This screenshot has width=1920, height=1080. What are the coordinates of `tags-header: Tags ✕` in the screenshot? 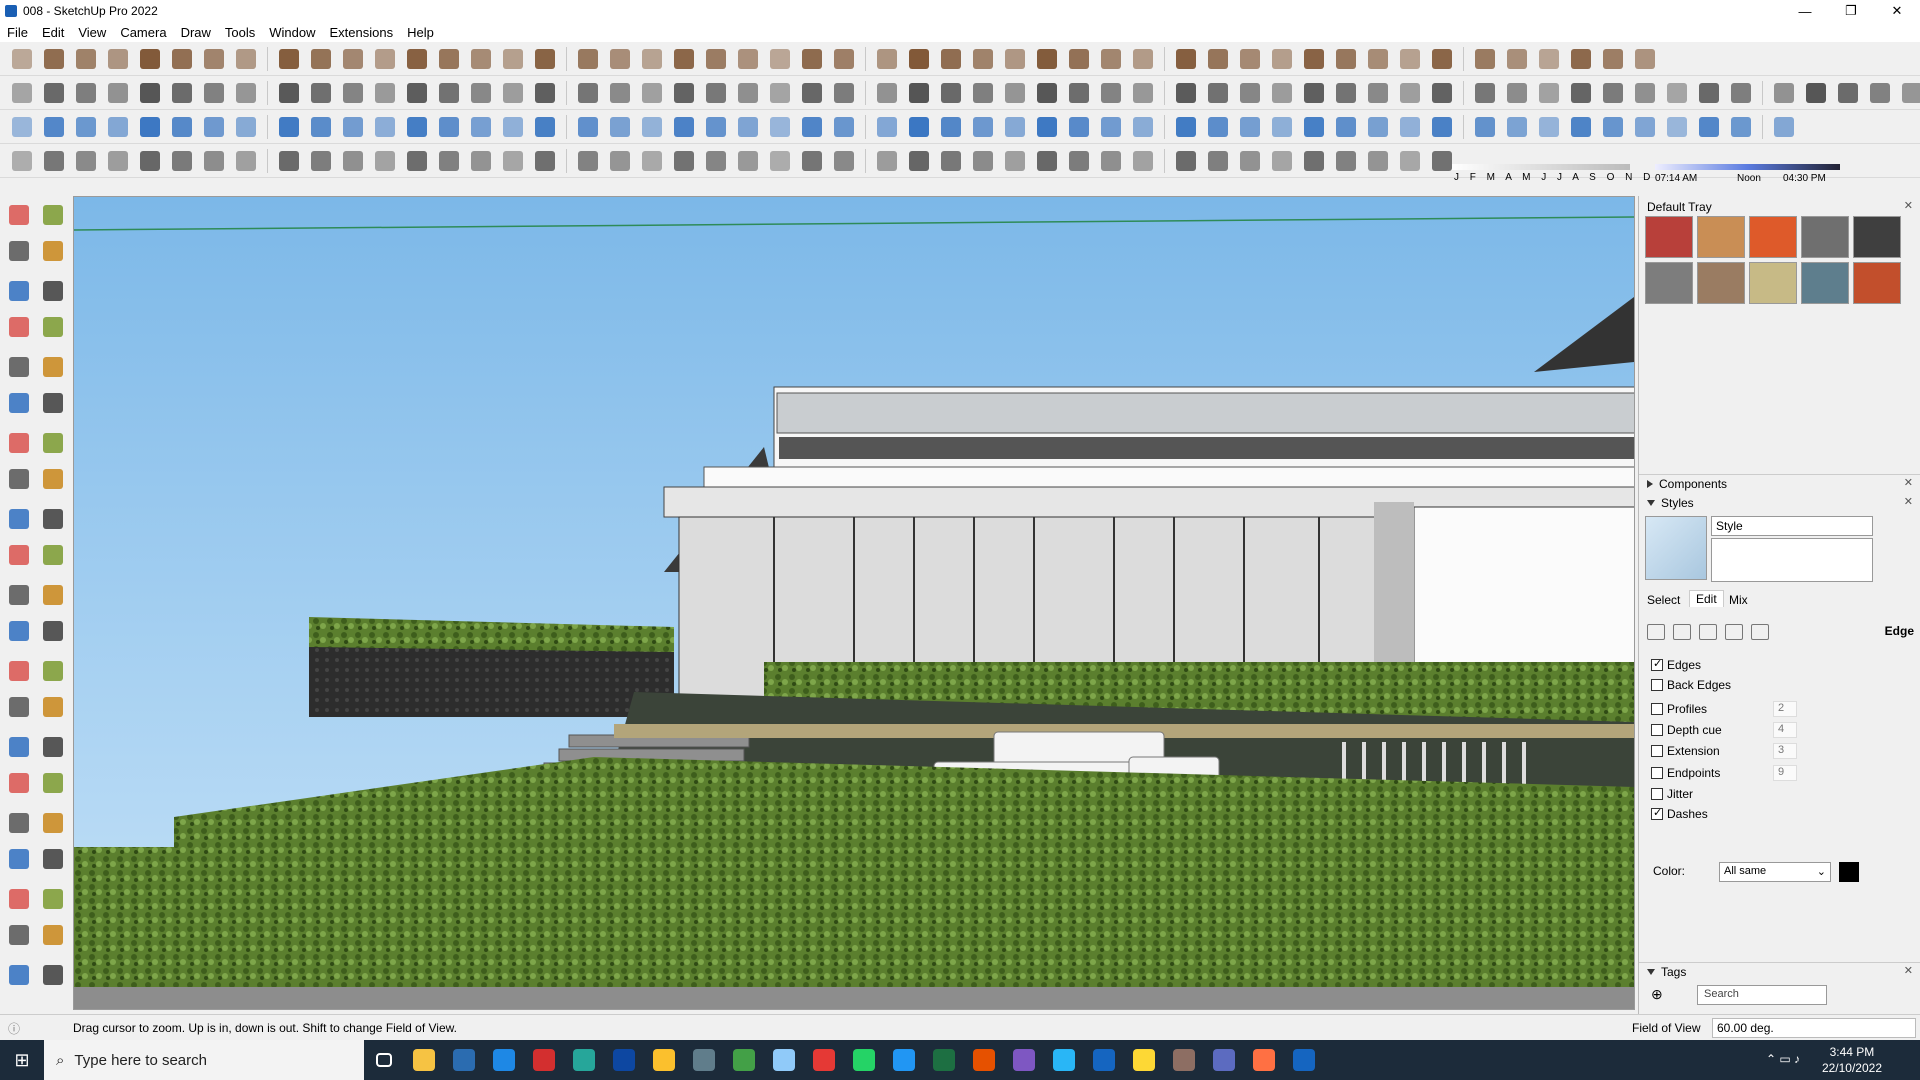 It's located at (1779, 971).